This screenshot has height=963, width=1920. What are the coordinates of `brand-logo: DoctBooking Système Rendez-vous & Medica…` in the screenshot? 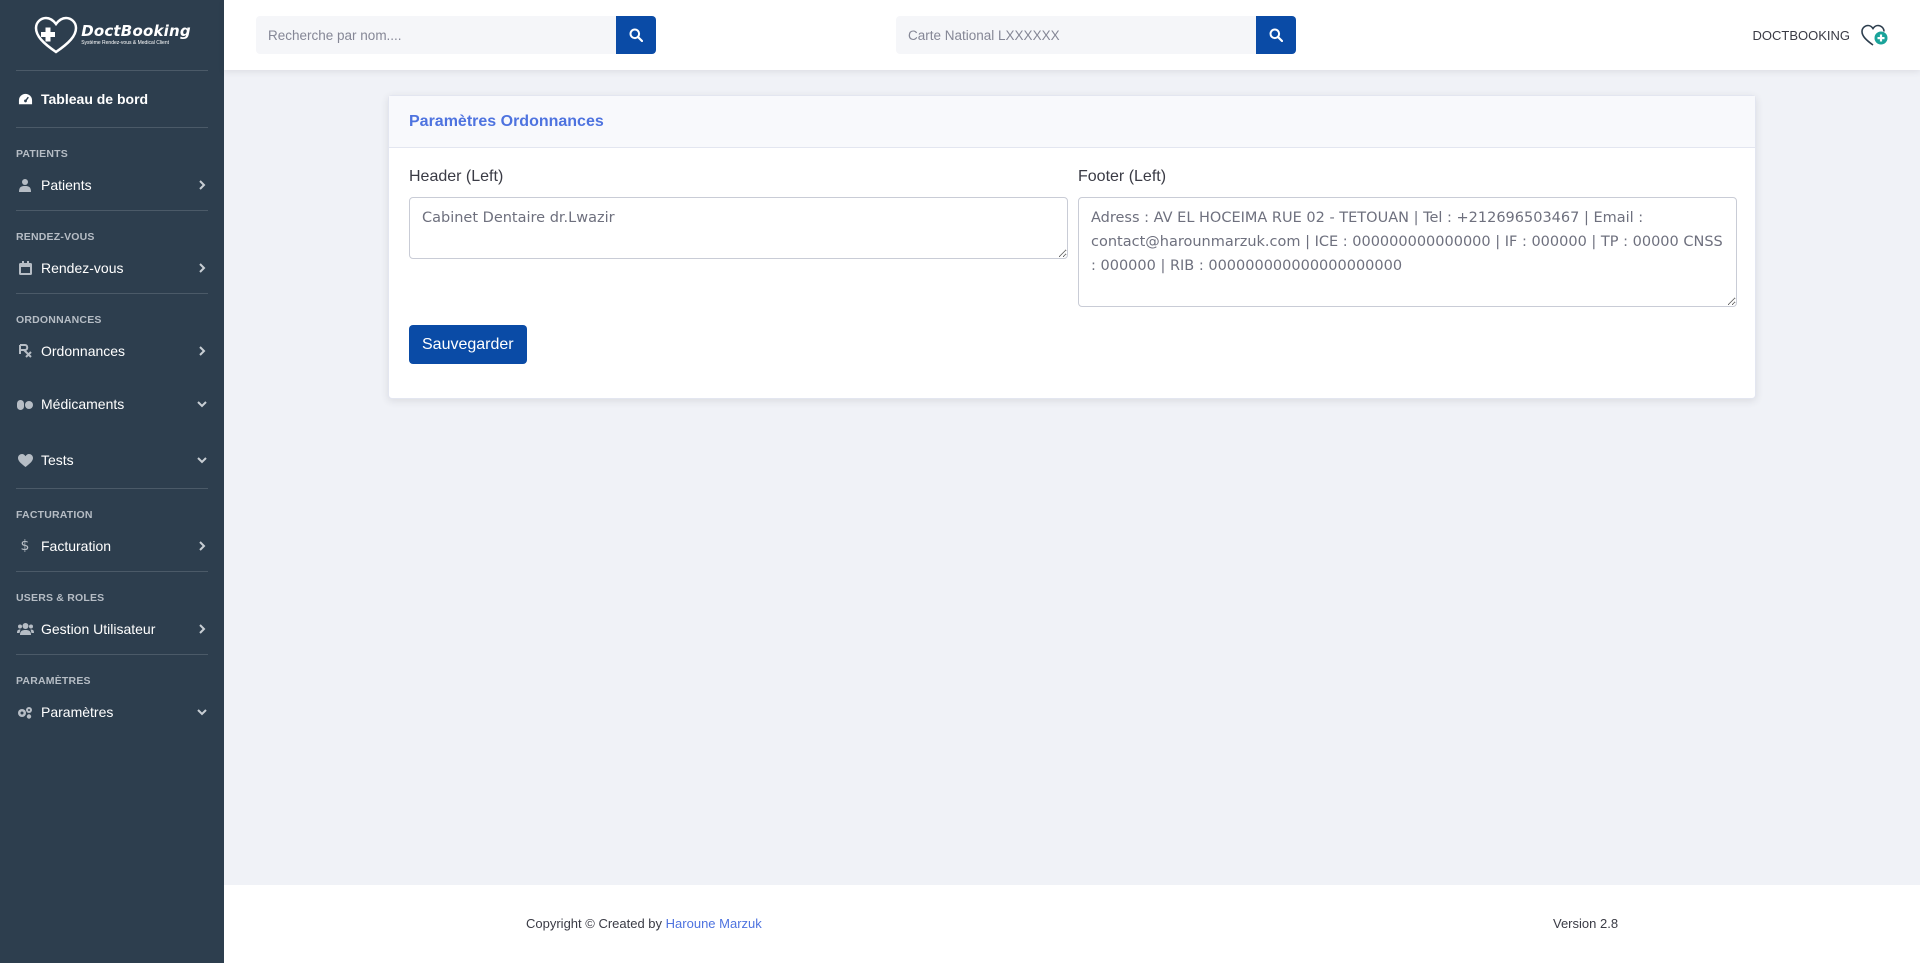 It's located at (112, 35).